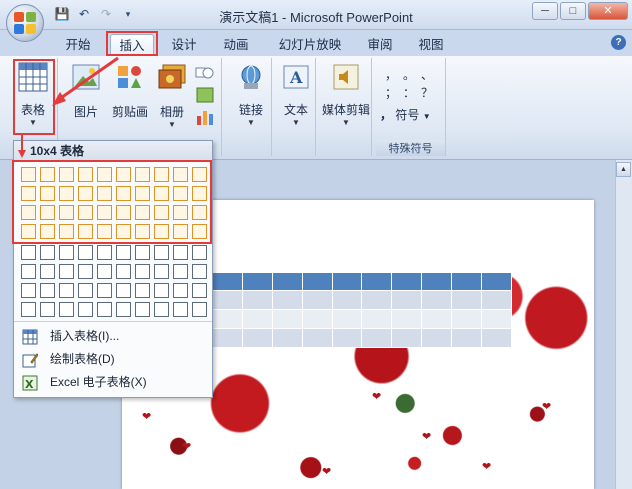  What do you see at coordinates (362, 310) in the screenshot?
I see `slide-table-preview` at bounding box center [362, 310].